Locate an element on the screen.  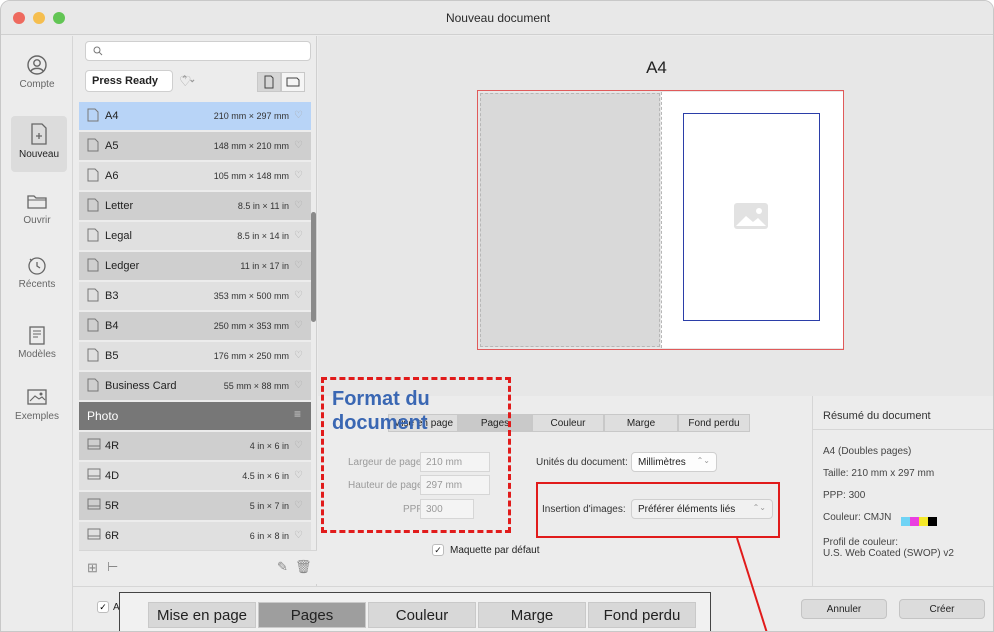
nav-item-exemples: Exemples is located at coordinates (37, 404).